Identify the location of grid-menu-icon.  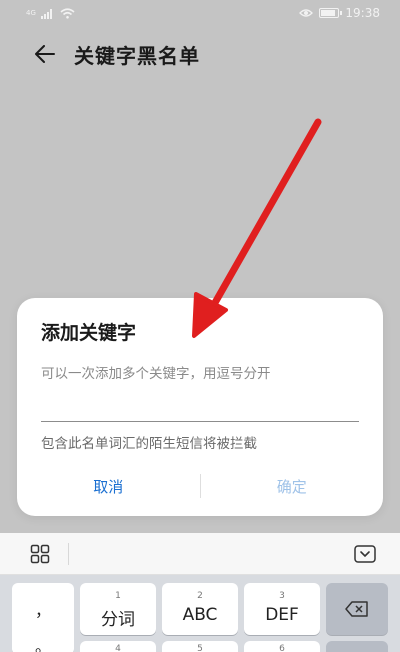
(40, 554).